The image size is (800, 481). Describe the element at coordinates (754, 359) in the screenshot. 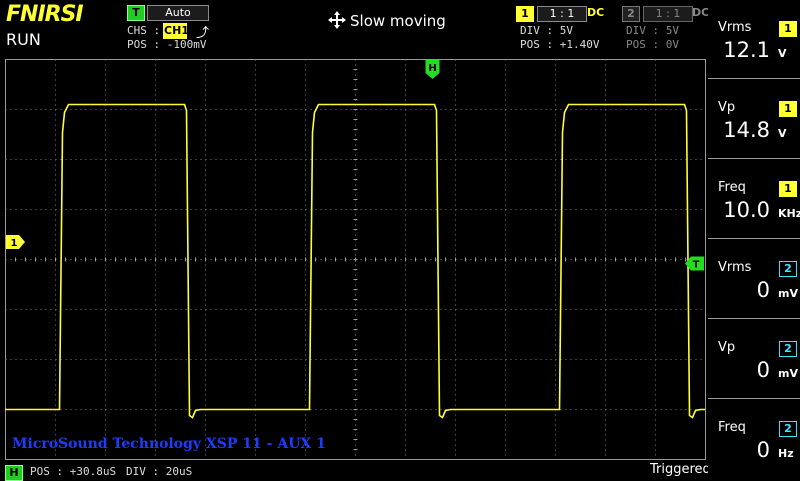

I see `measurement-ch2-vp: Vp 2 0 mV` at that location.